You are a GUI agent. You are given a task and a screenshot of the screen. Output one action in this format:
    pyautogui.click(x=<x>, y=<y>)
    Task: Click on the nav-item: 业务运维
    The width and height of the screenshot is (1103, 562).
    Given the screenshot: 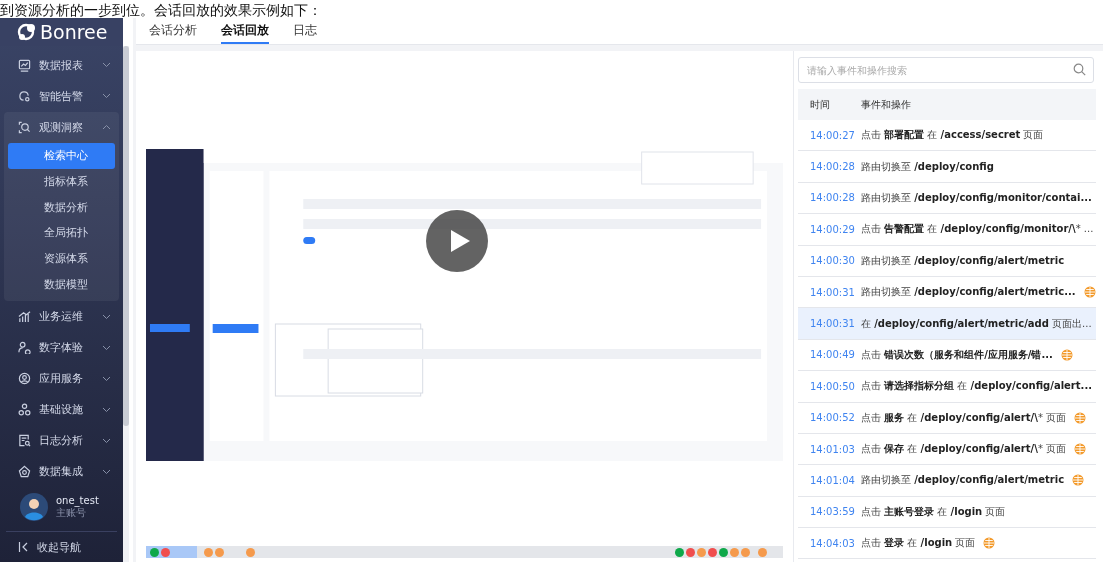 What is the action you would take?
    pyautogui.click(x=61, y=317)
    